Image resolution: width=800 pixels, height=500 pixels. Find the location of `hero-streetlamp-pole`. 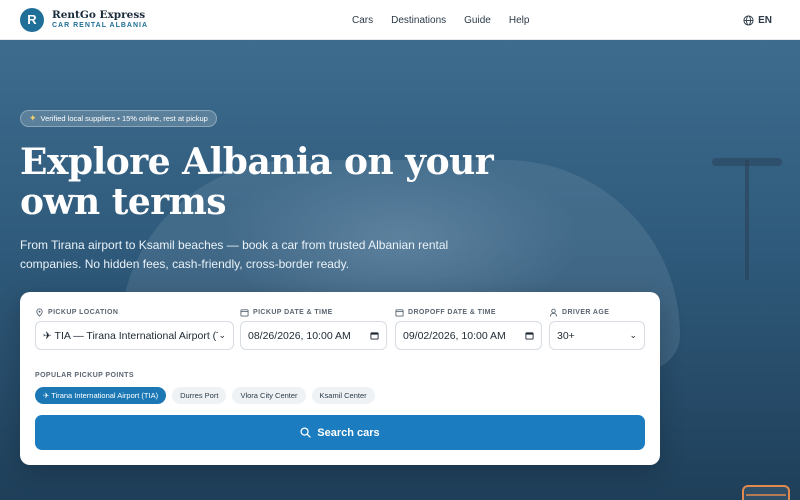

hero-streetlamp-pole is located at coordinates (747, 220).